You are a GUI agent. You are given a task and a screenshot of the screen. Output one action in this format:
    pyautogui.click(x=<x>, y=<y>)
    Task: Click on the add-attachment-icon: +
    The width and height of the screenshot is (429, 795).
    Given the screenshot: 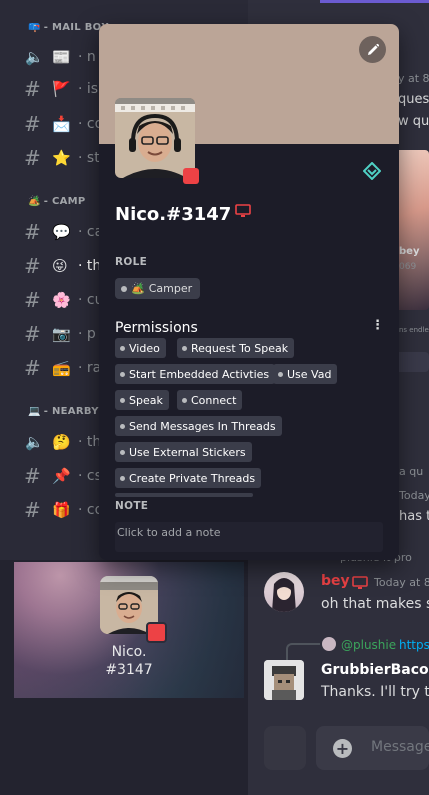 What is the action you would take?
    pyautogui.click(x=342, y=748)
    